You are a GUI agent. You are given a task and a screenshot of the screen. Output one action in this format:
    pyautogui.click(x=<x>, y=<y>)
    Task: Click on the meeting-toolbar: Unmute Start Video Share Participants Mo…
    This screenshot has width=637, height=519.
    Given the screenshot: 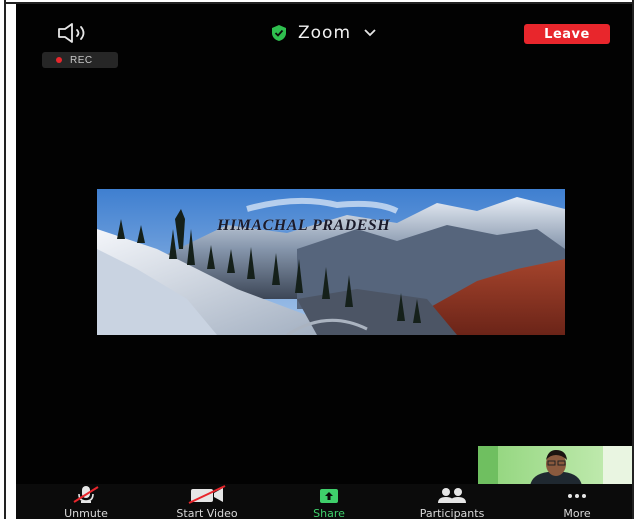 What is the action you would take?
    pyautogui.click(x=324, y=501)
    